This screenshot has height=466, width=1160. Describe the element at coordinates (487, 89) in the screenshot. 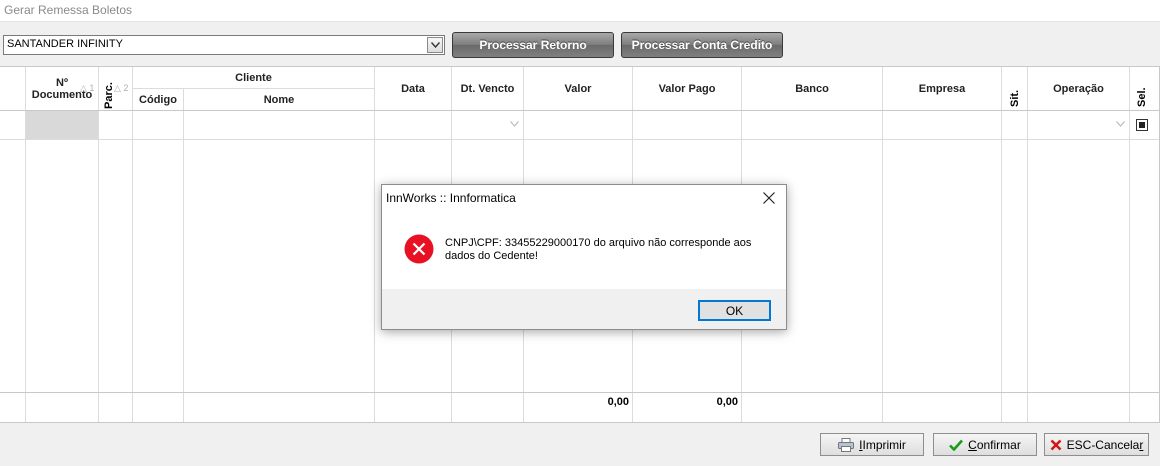

I see `header-dt-vencto: Dt. Vencto` at that location.